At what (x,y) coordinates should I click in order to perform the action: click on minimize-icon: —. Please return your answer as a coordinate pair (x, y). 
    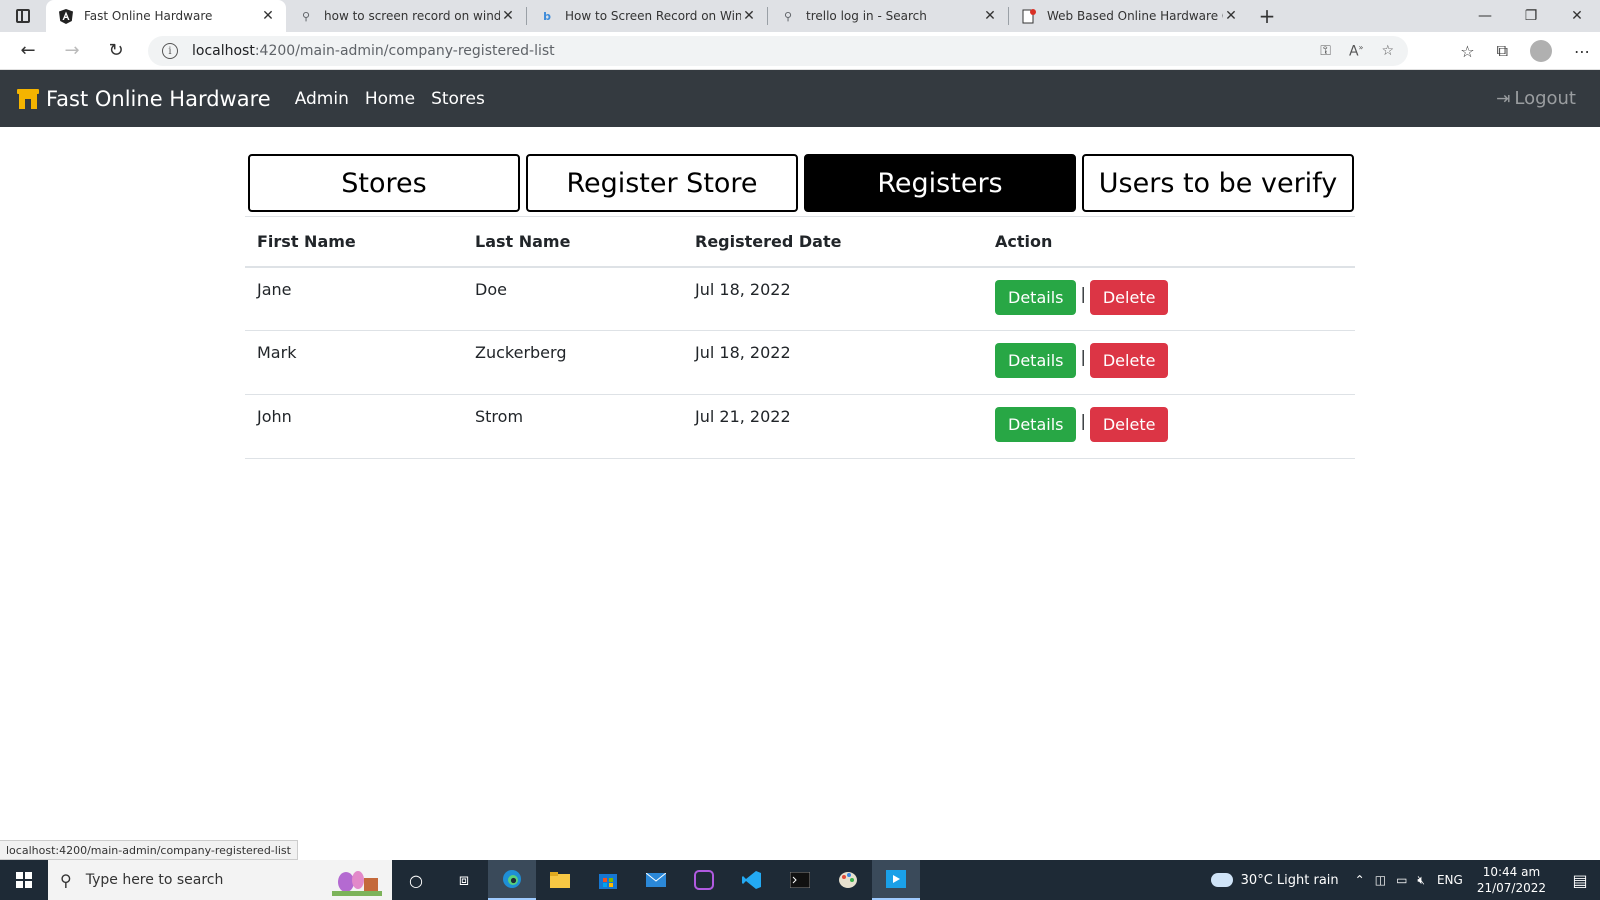
    Looking at the image, I should click on (1485, 16).